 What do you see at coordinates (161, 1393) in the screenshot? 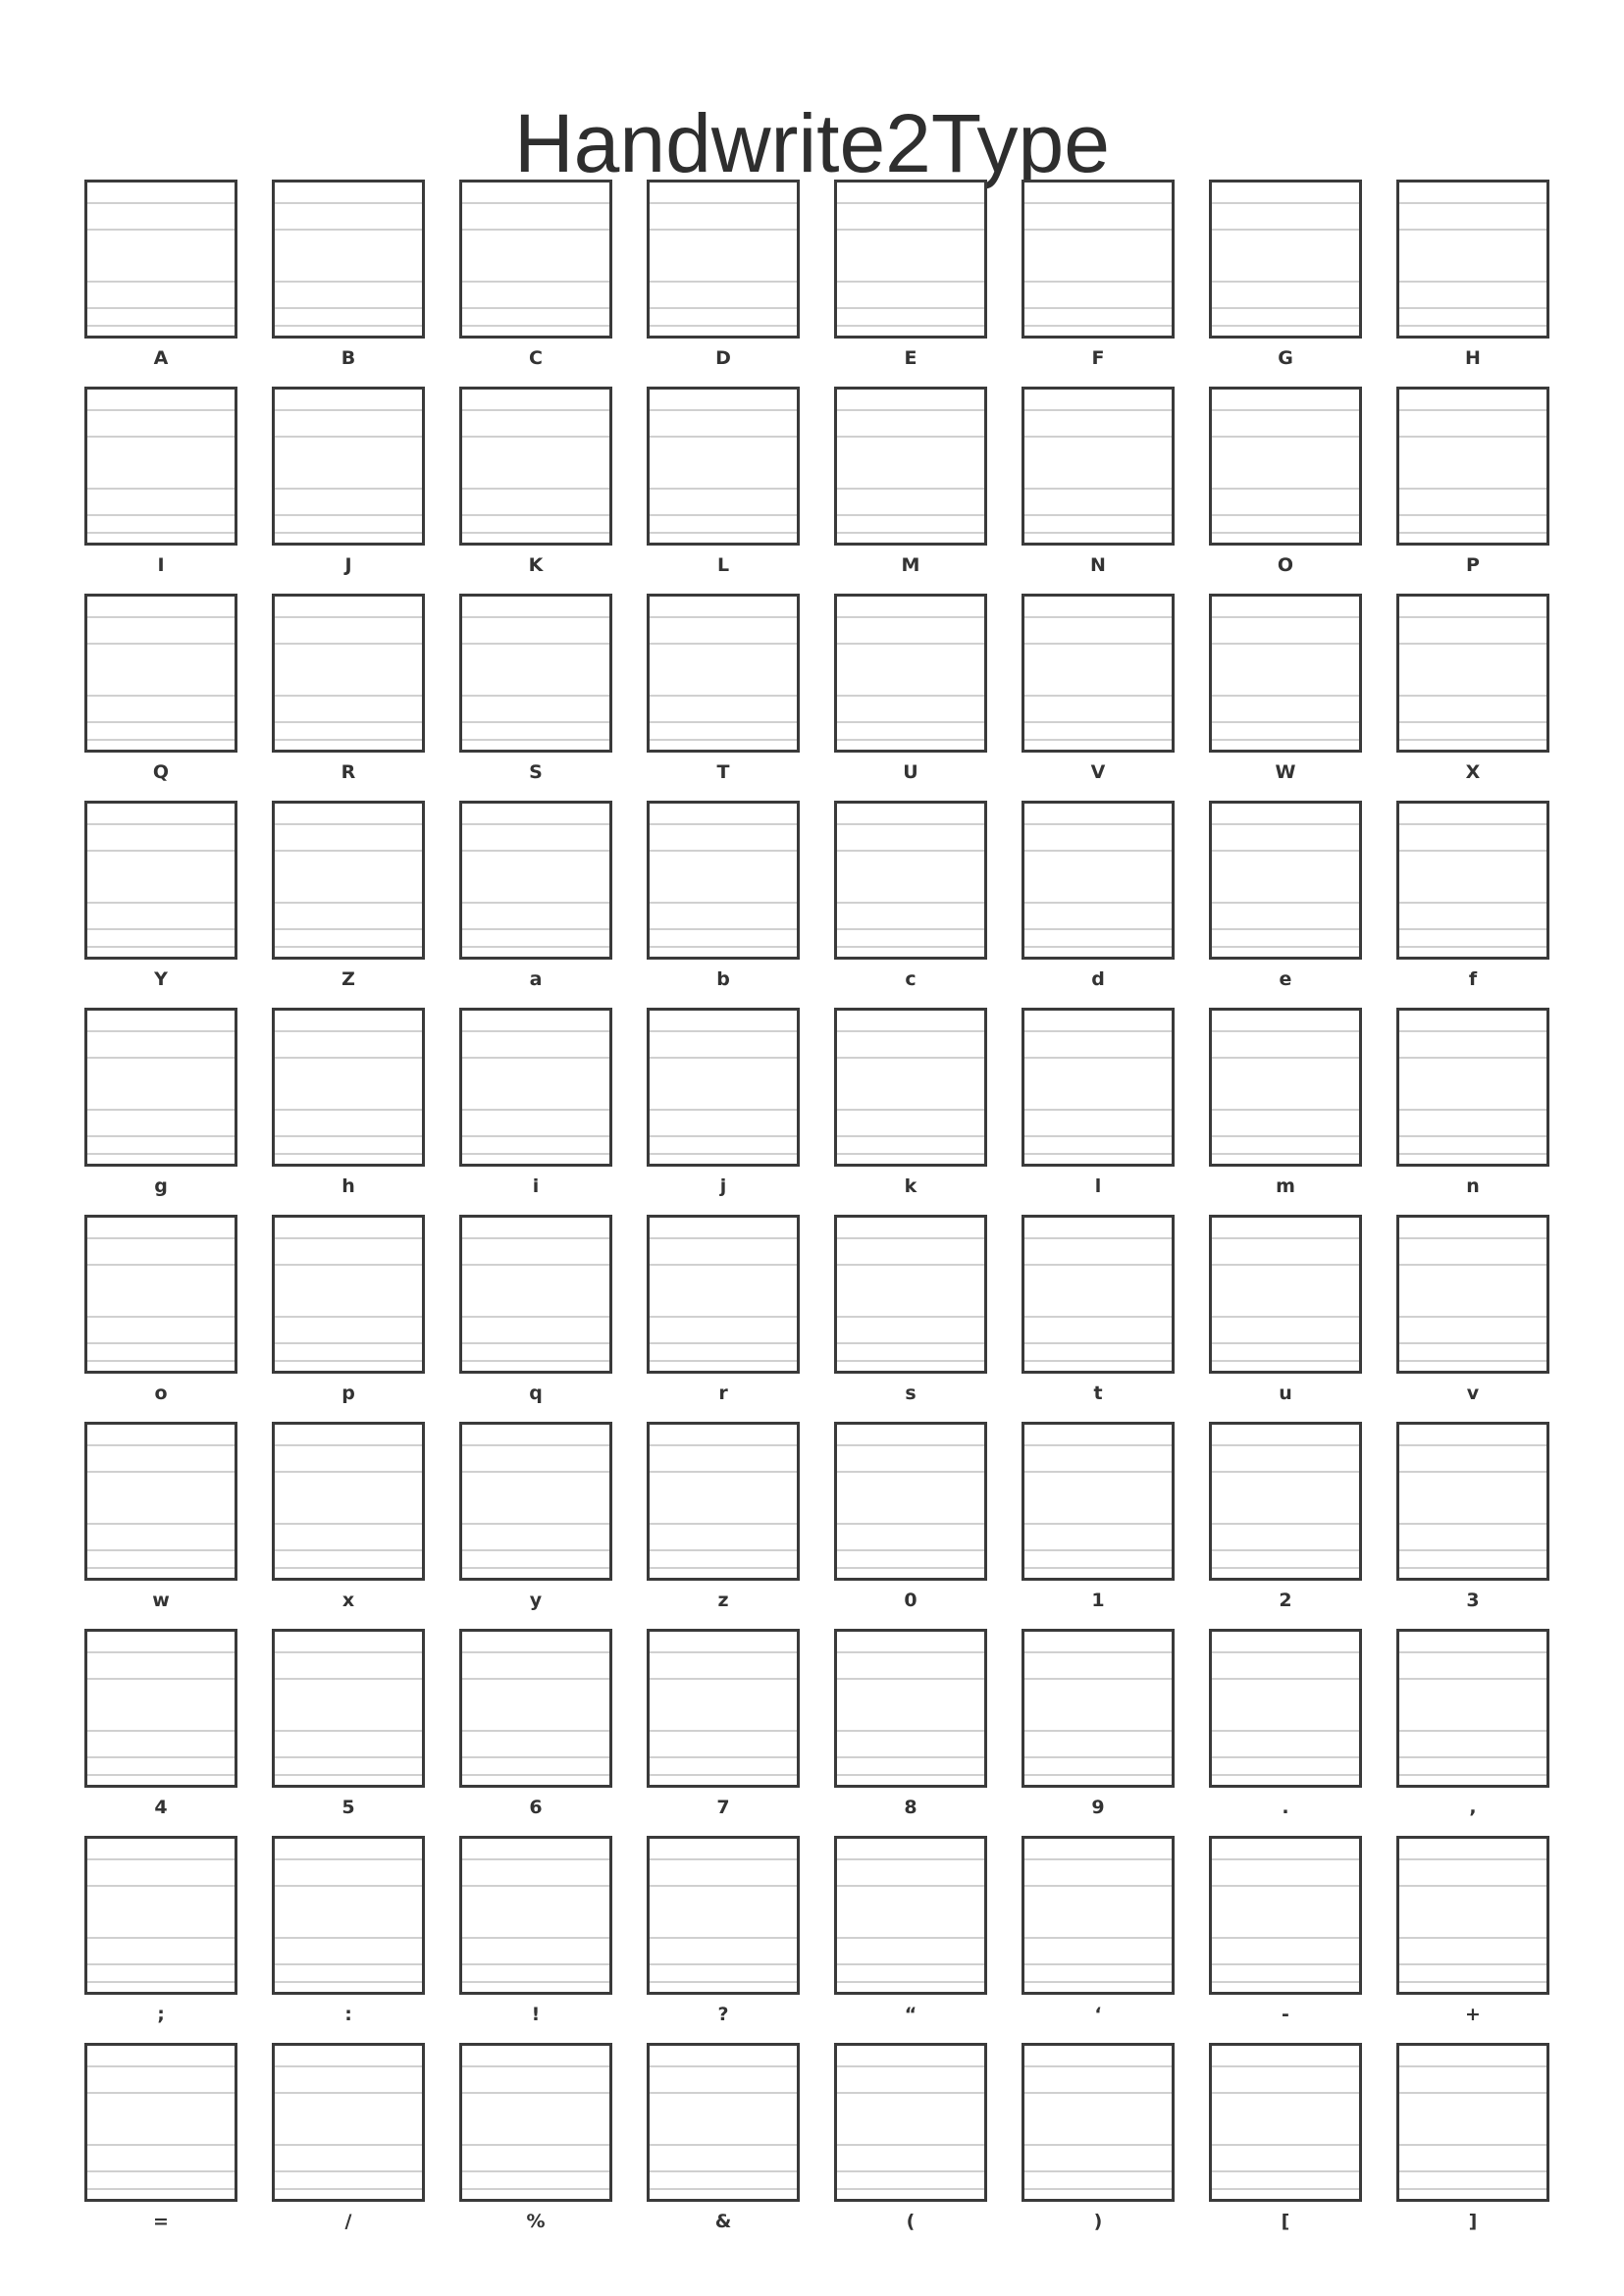
I see `character-label: o` at bounding box center [161, 1393].